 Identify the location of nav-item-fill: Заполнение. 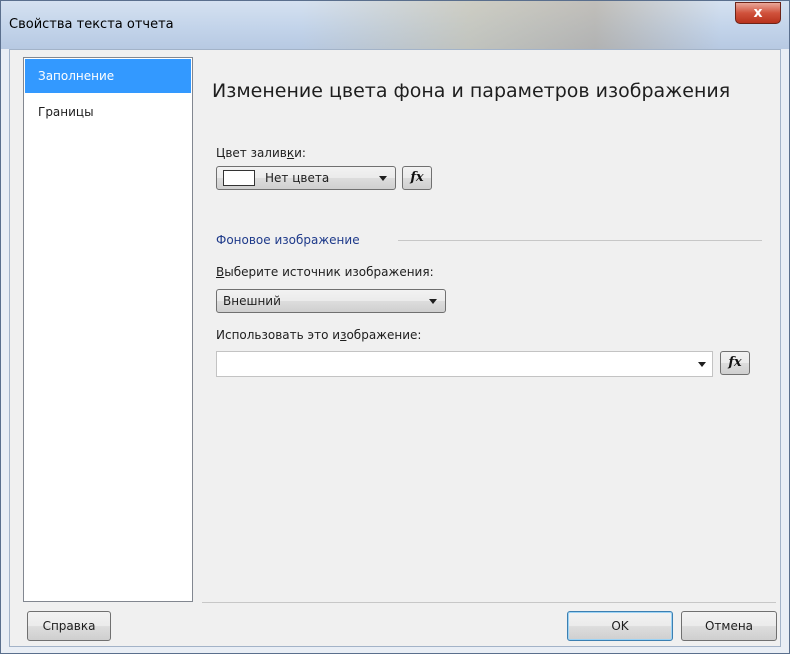
(108, 76).